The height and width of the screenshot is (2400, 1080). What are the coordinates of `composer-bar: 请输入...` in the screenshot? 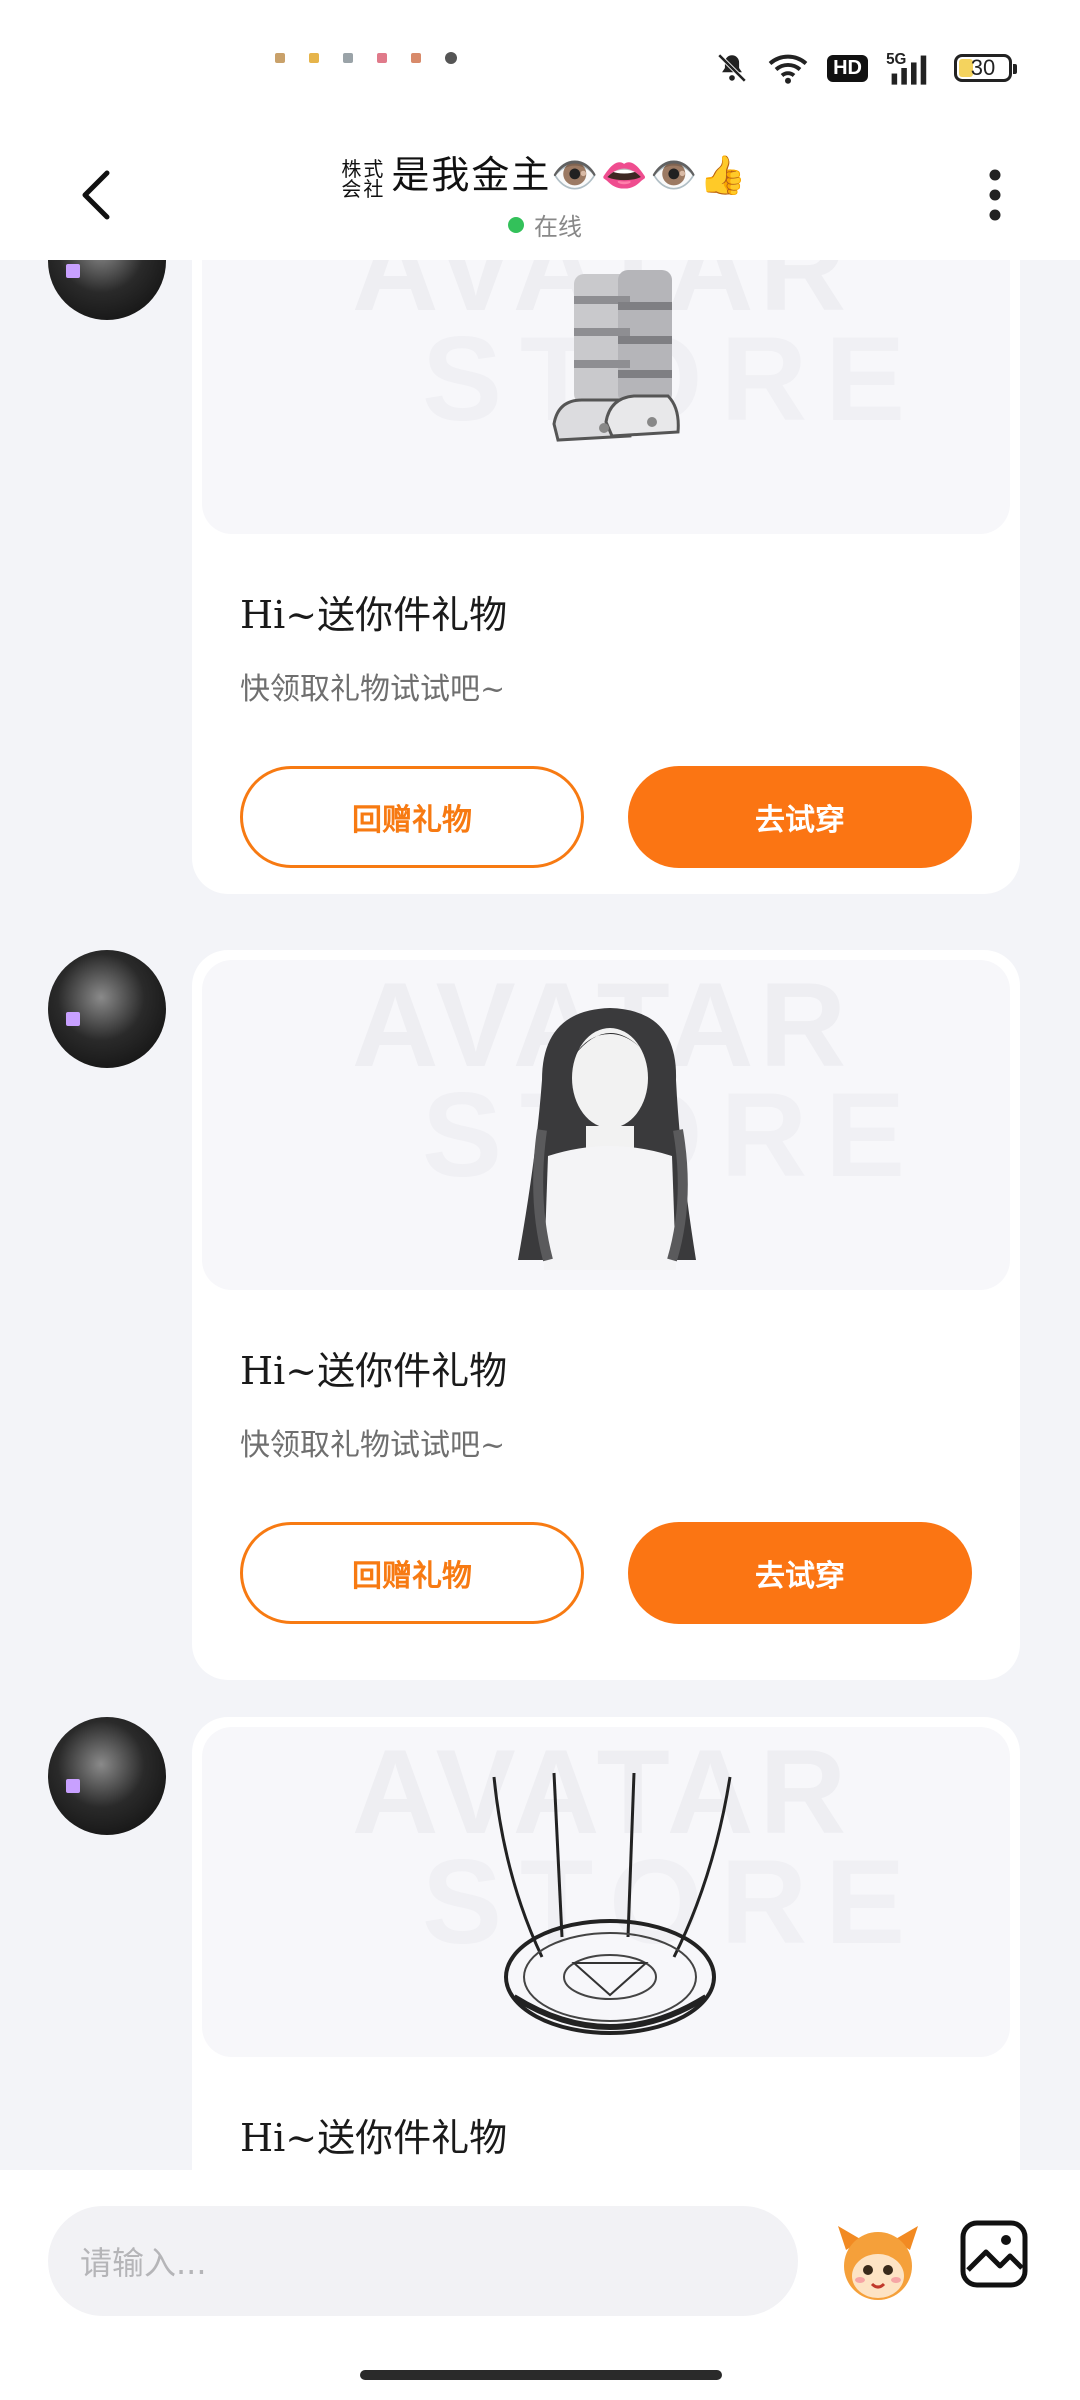 It's located at (540, 2285).